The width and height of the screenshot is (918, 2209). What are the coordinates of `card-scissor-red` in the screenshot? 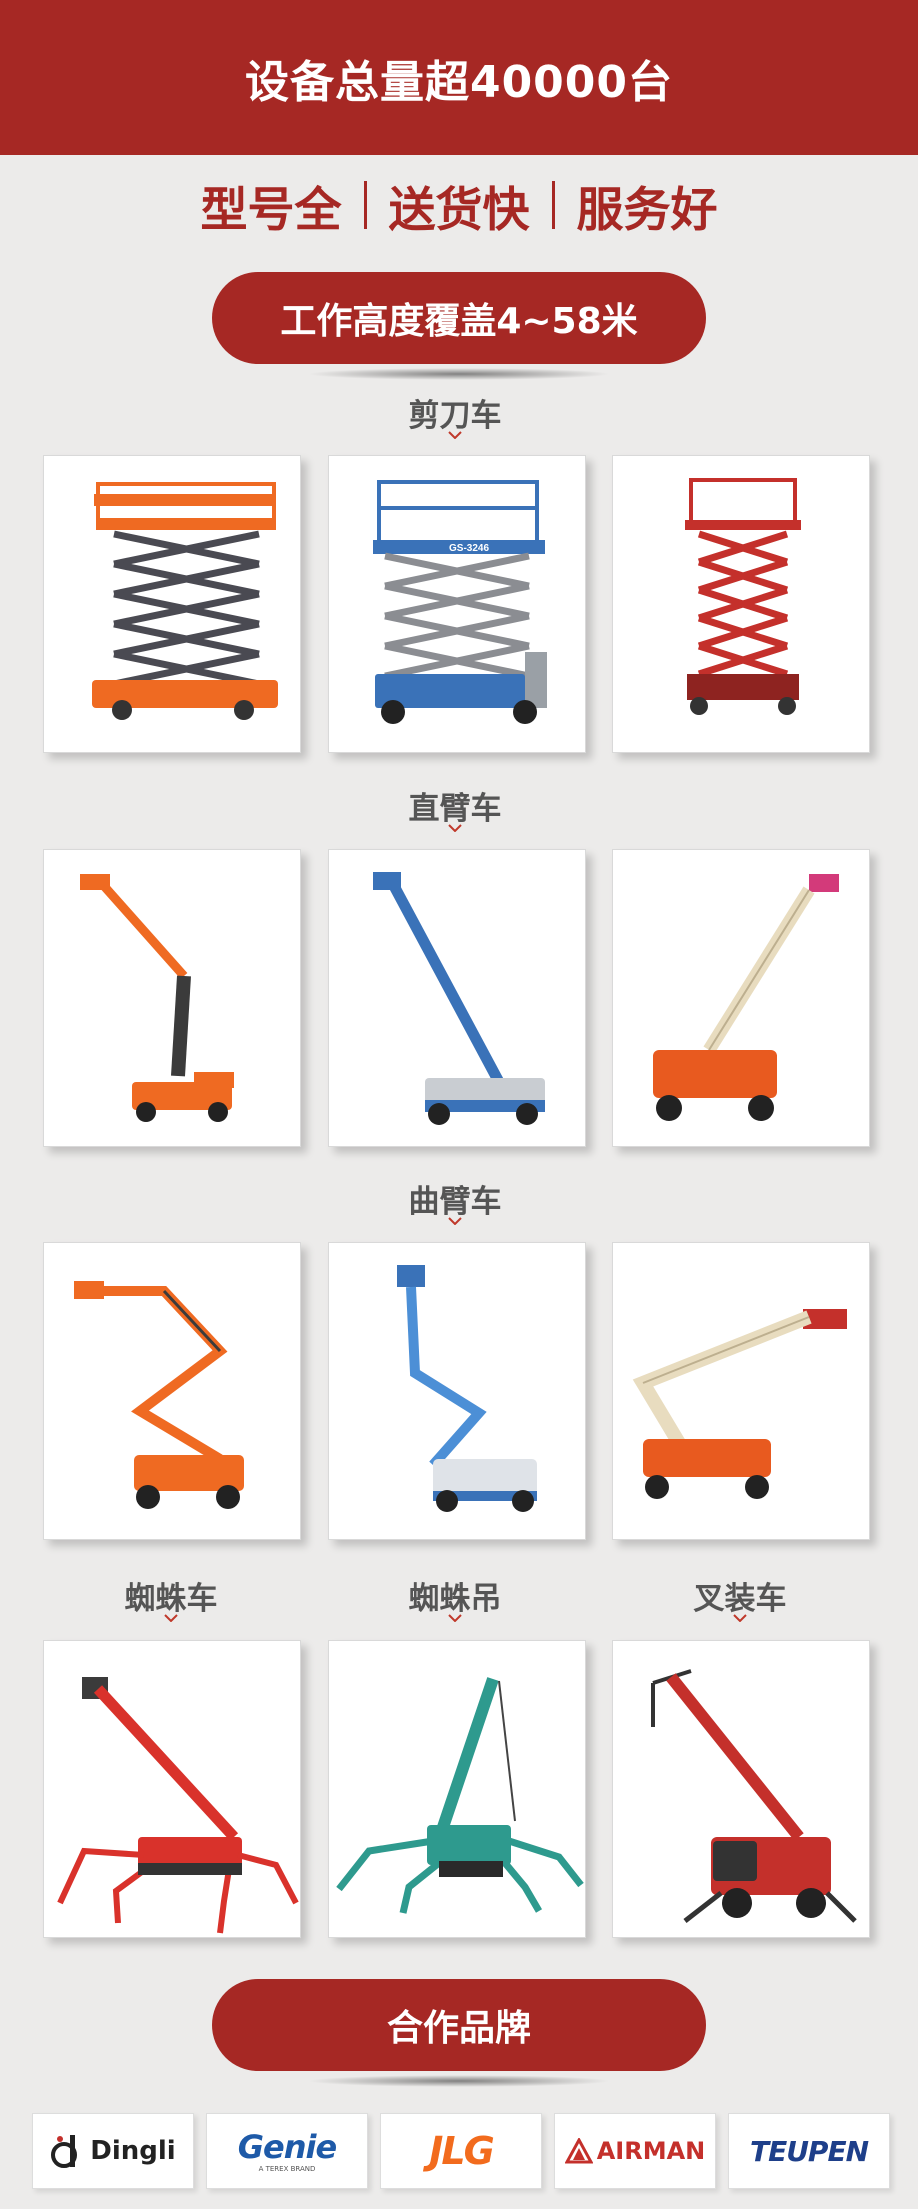 It's located at (741, 604).